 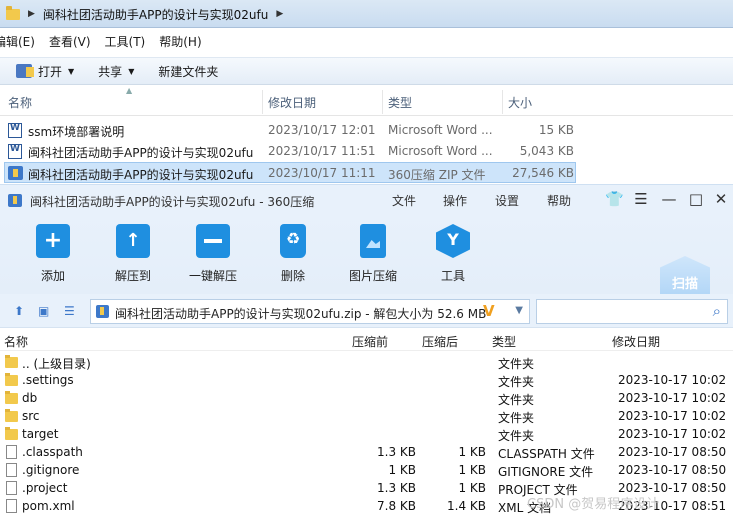 I want to click on maximize-icon: □, so click(x=696, y=199).